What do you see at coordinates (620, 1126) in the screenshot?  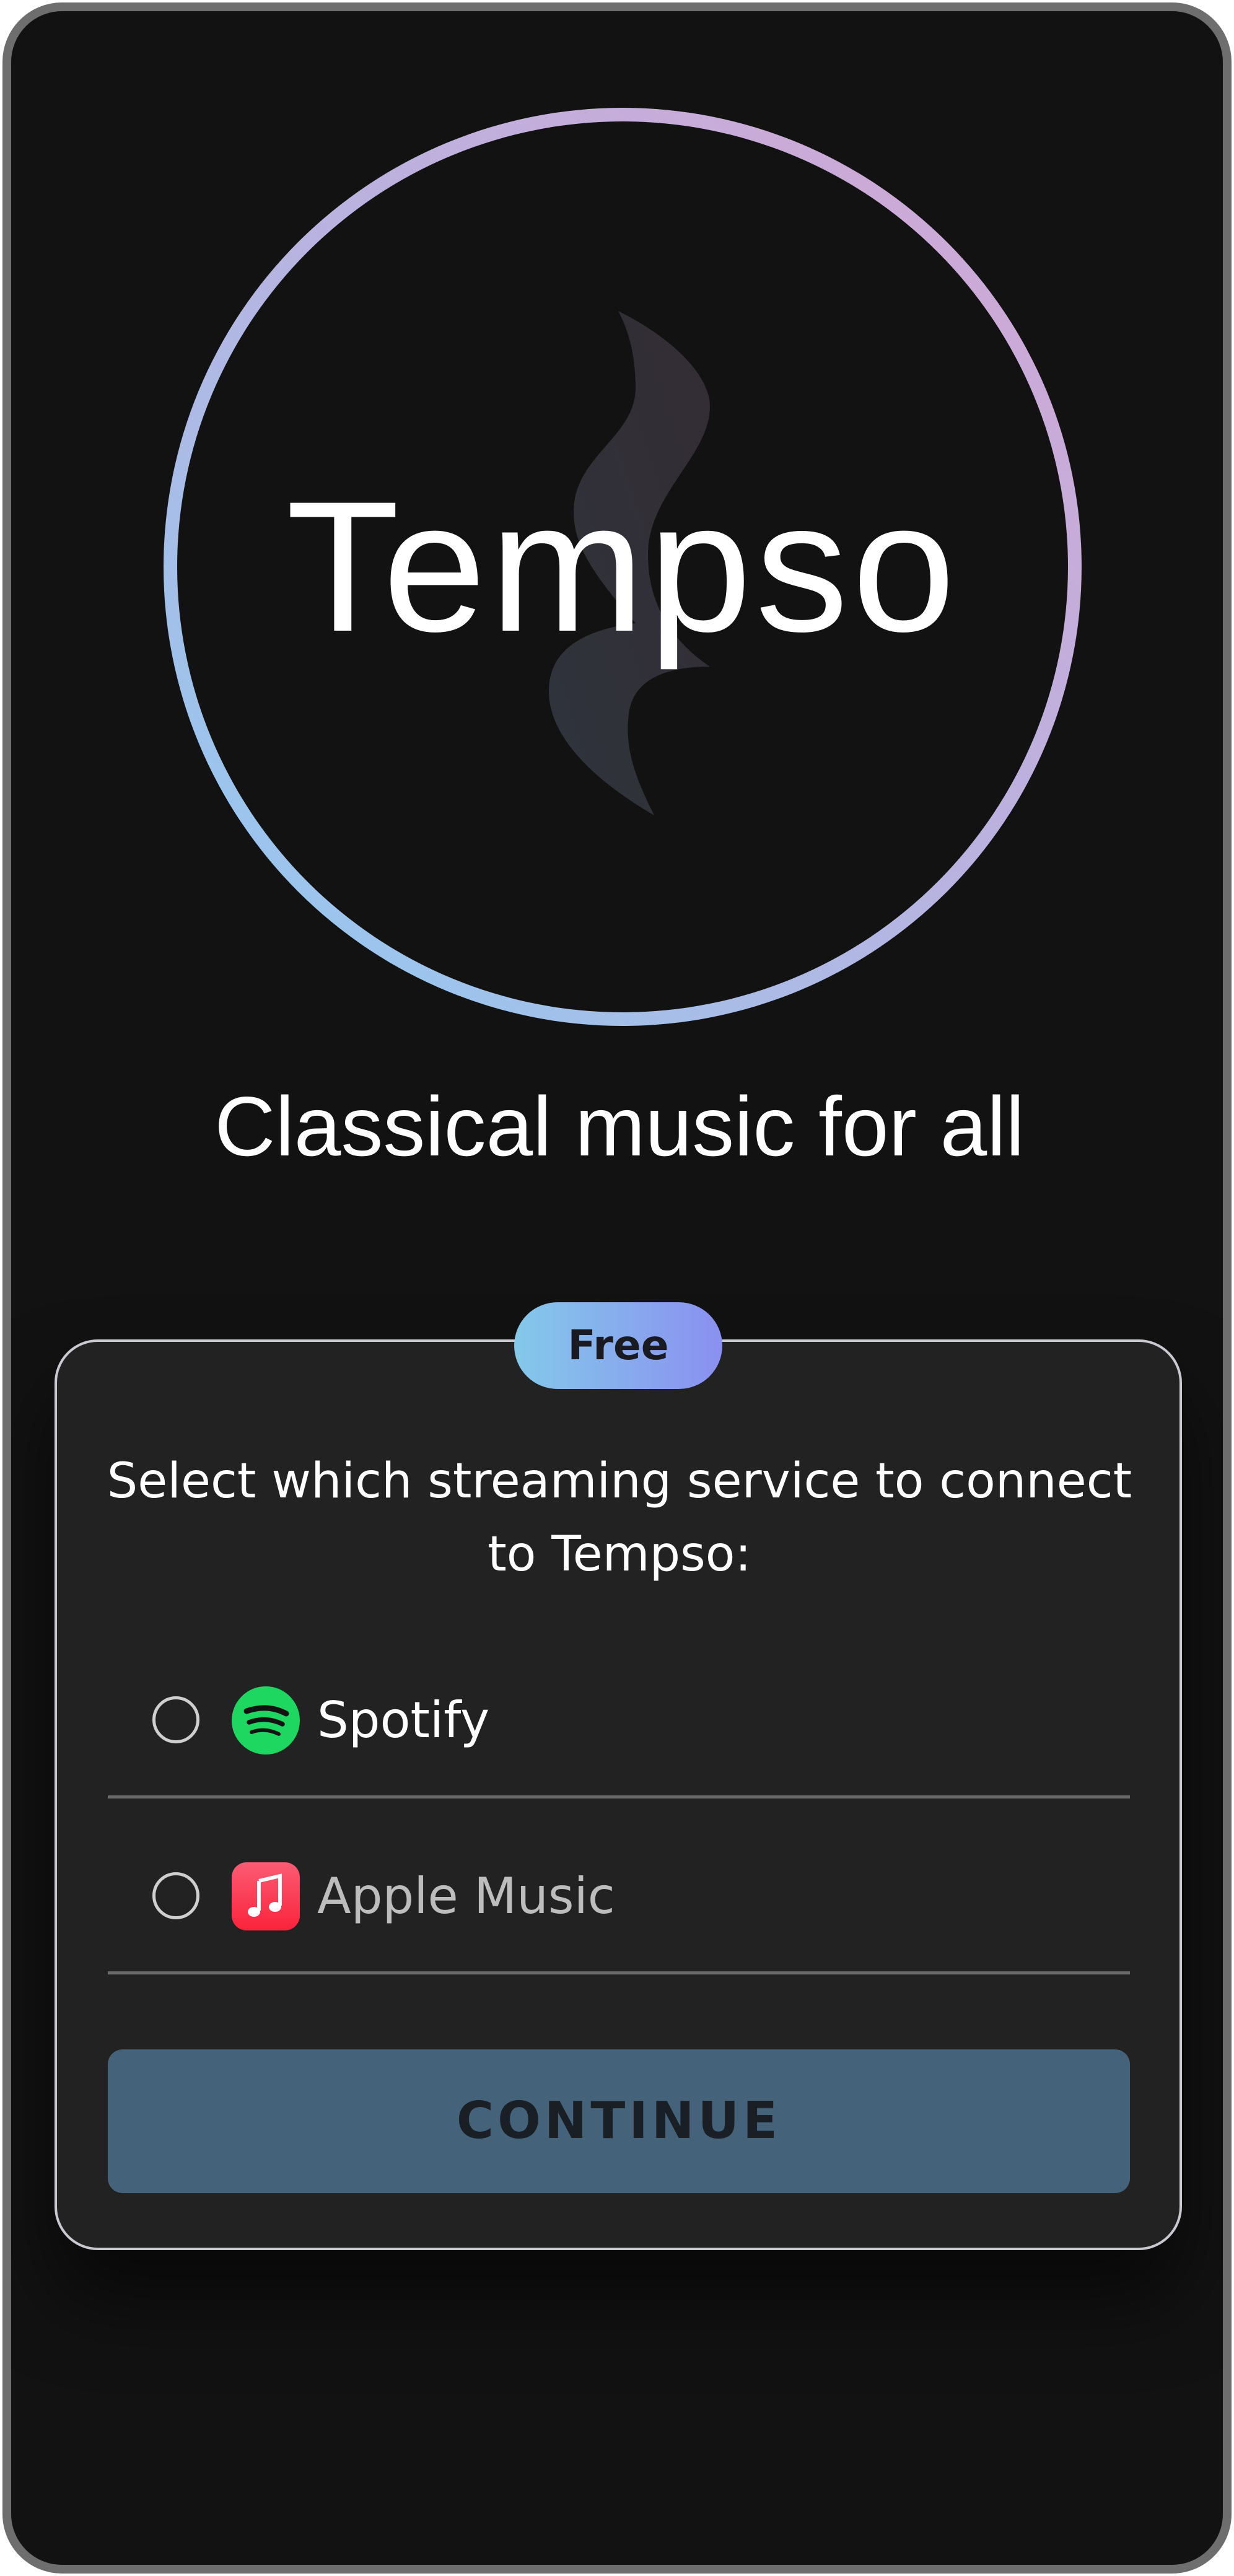 I see `tagline: Classical music for all` at bounding box center [620, 1126].